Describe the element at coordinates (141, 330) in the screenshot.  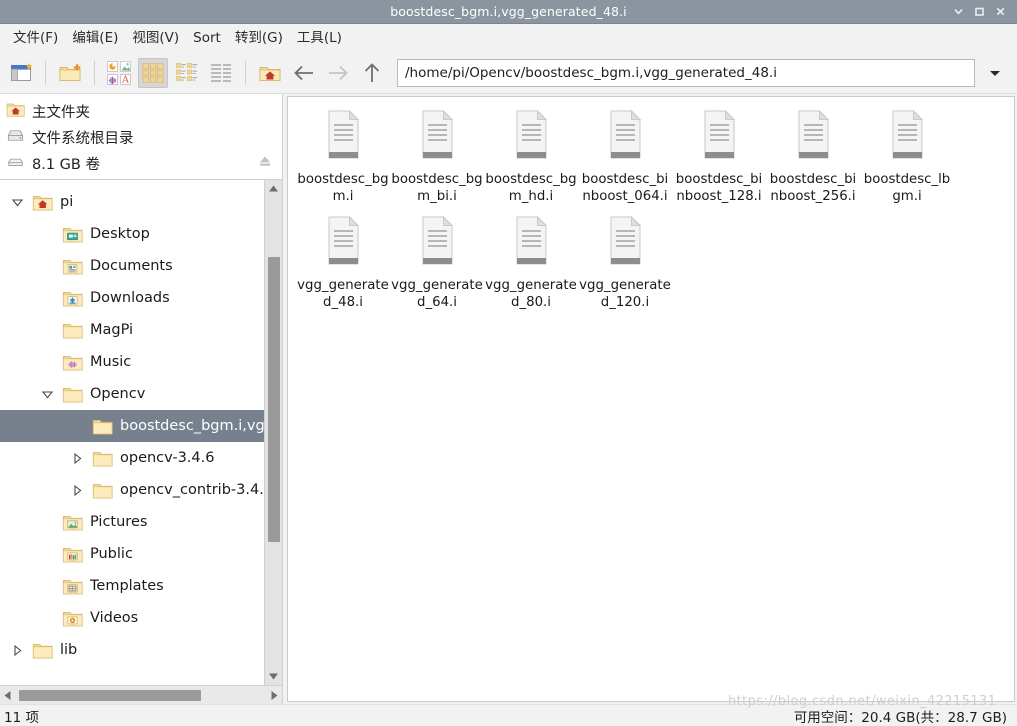
I see `tree-item-magpi: MagPi` at that location.